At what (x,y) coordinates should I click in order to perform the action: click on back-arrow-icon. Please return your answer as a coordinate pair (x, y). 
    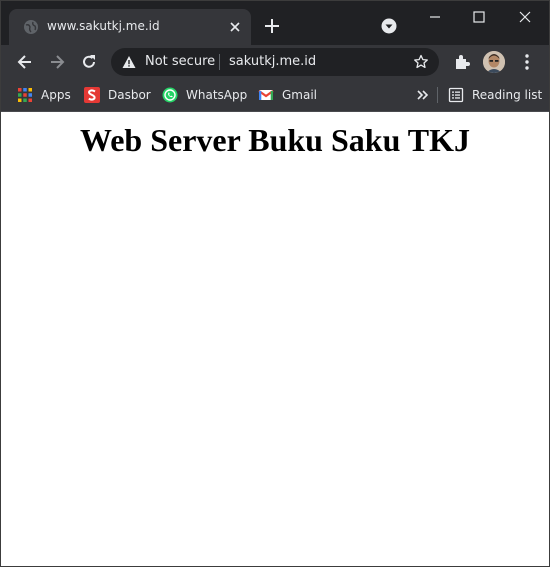
    Looking at the image, I should click on (25, 62).